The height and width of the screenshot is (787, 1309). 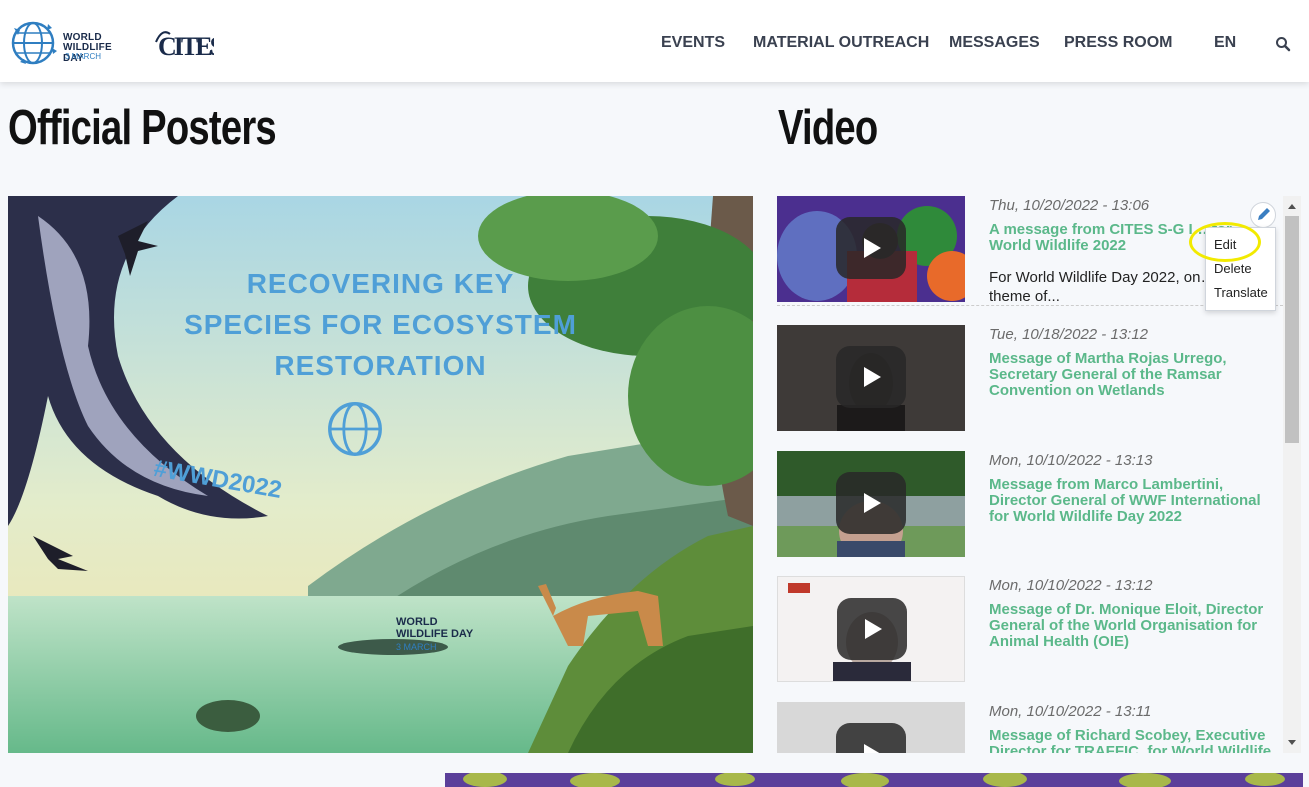 I want to click on poster-logo-text: WORLD WILDLIFE DAY, so click(x=434, y=628).